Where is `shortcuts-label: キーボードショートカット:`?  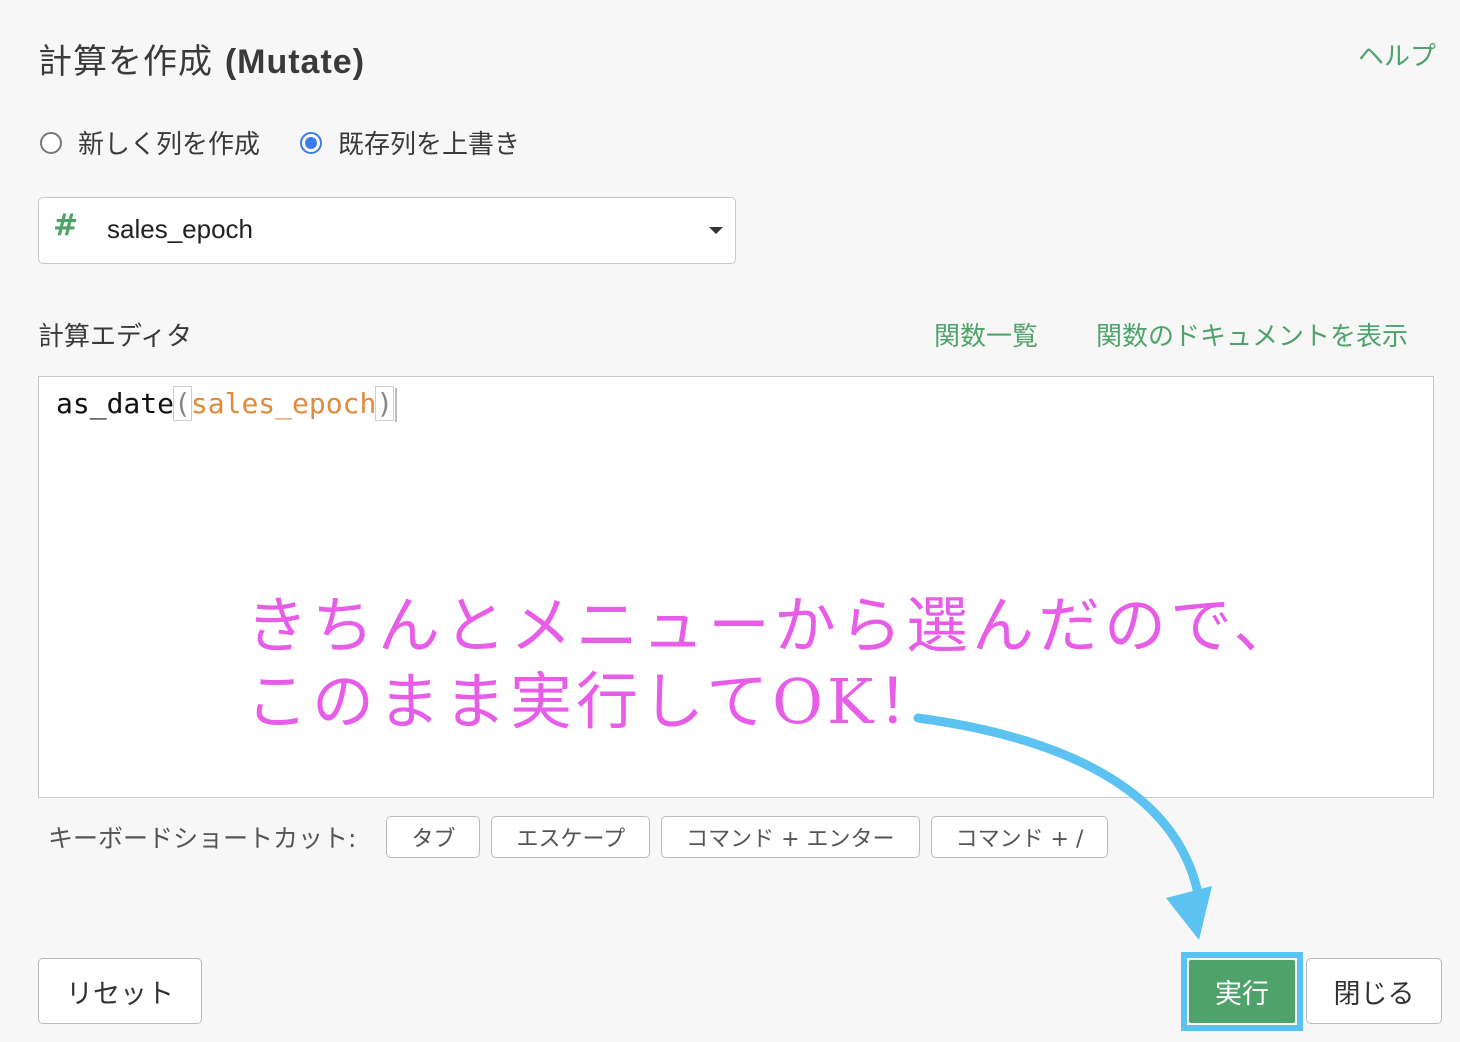
shortcuts-label: キーボードショートカット: is located at coordinates (202, 838).